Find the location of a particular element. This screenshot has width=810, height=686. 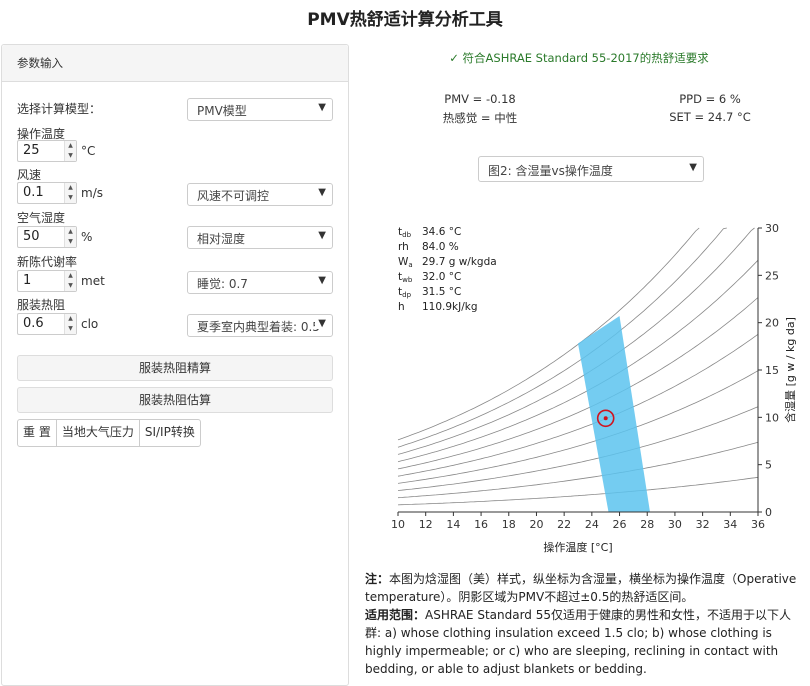

met-label: 新陈代谢率 is located at coordinates (47, 262).